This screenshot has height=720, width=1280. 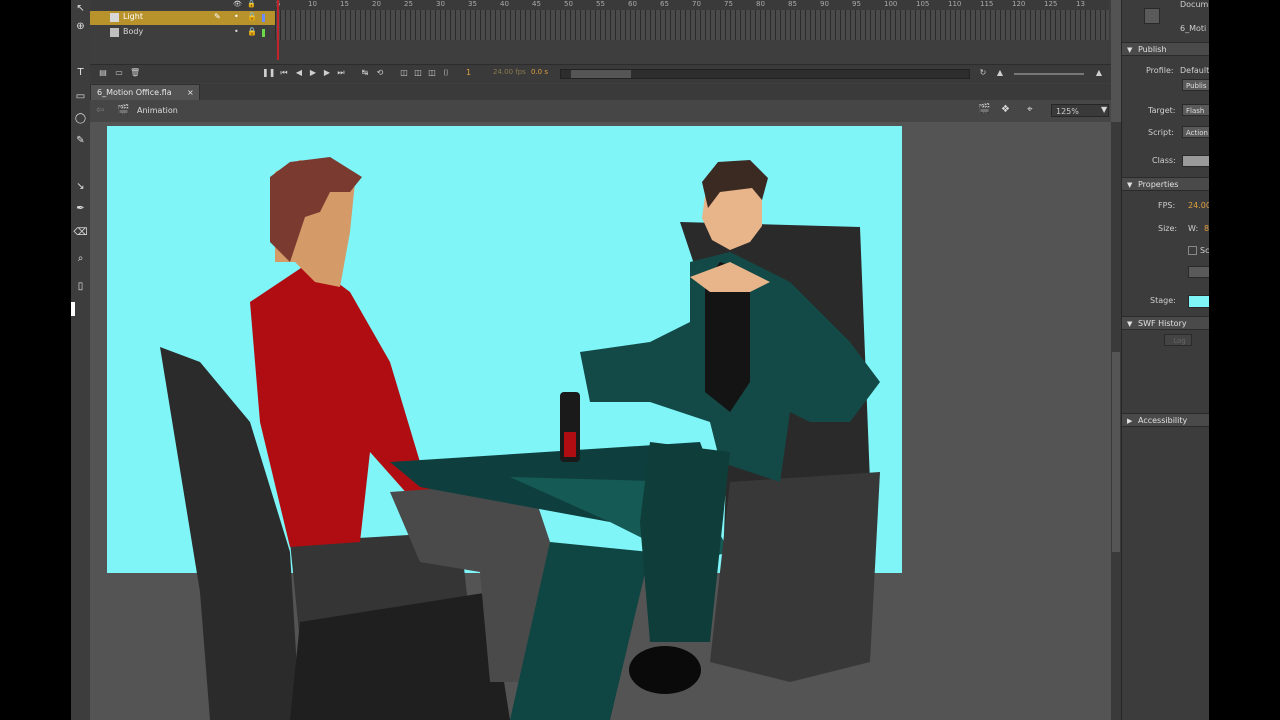 What do you see at coordinates (984, 109) in the screenshot?
I see `edit-scene-icon: 🎬` at bounding box center [984, 109].